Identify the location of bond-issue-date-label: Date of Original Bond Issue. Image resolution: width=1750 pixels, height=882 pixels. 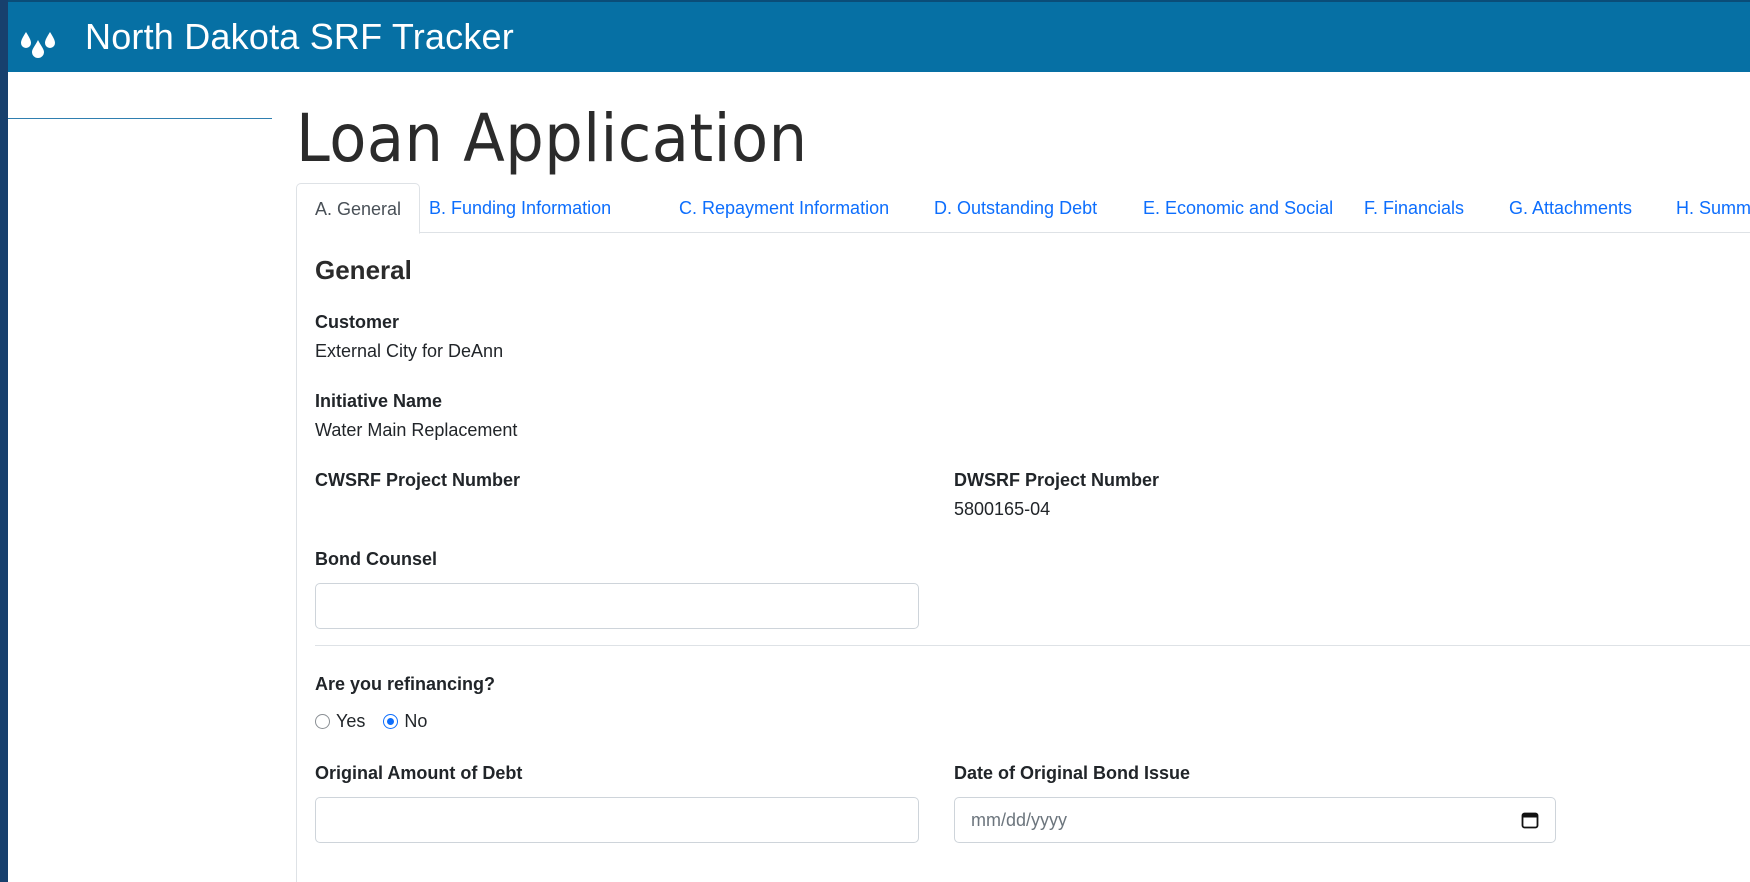
(1072, 773).